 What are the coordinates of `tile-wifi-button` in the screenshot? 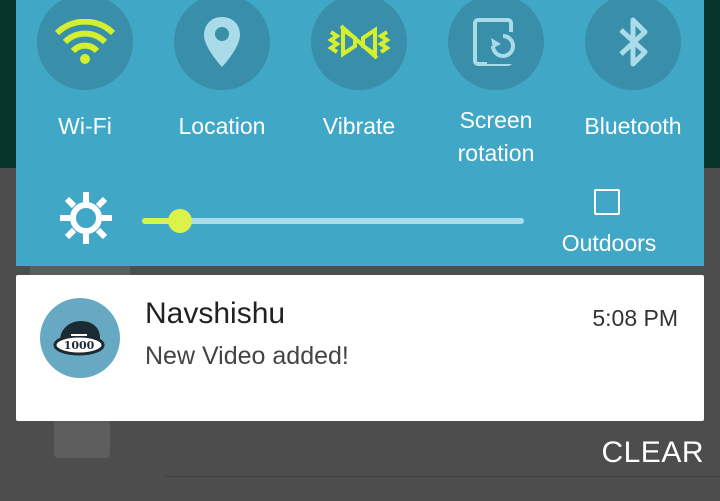 It's located at (85, 45).